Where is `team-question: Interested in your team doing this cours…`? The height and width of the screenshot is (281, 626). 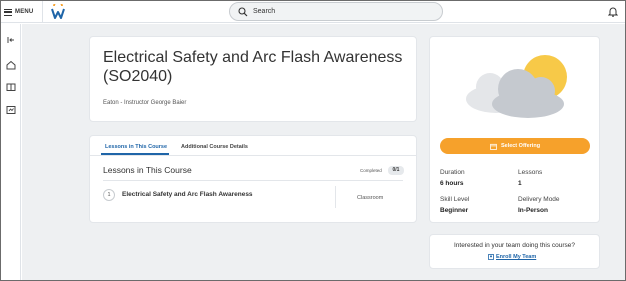
team-question: Interested in your team doing this cours… is located at coordinates (514, 245).